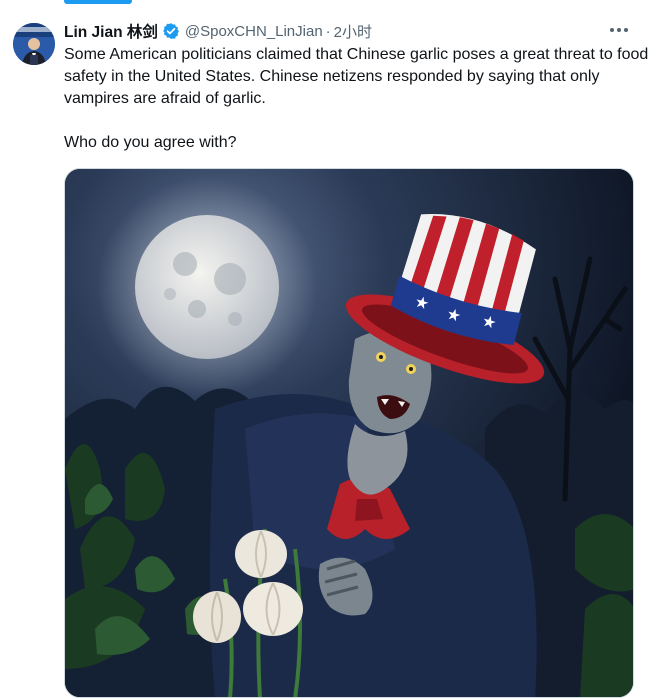 The image size is (658, 698). What do you see at coordinates (254, 31) in the screenshot?
I see `author-handle: @SpoxCHN_LinJian` at bounding box center [254, 31].